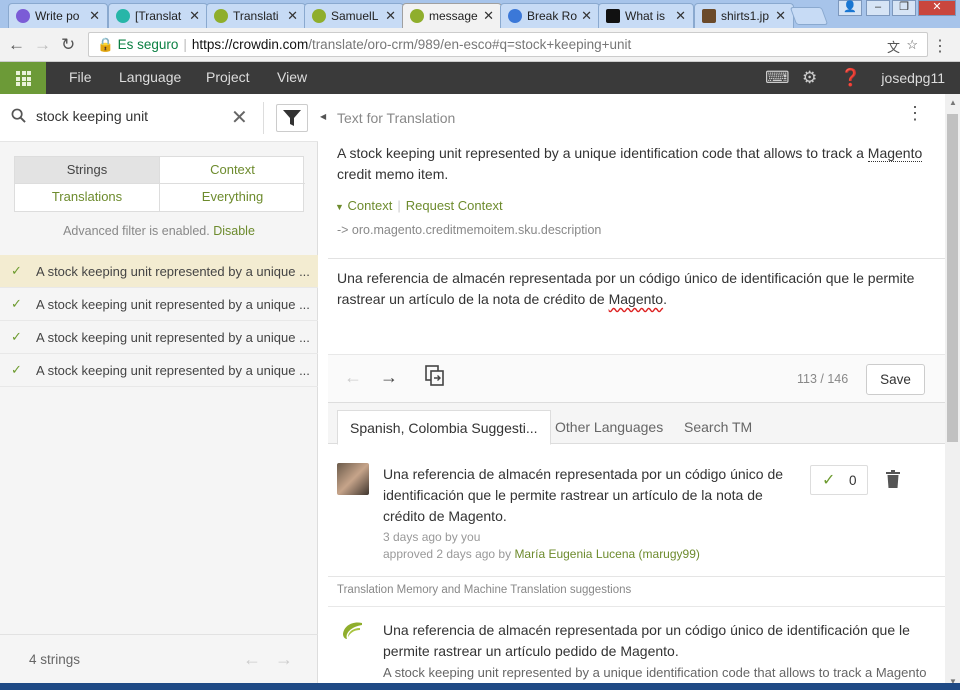 Image resolution: width=960 pixels, height=690 pixels. What do you see at coordinates (550, 15) in the screenshot?
I see `browser-tab: Break Ro ✕` at bounding box center [550, 15].